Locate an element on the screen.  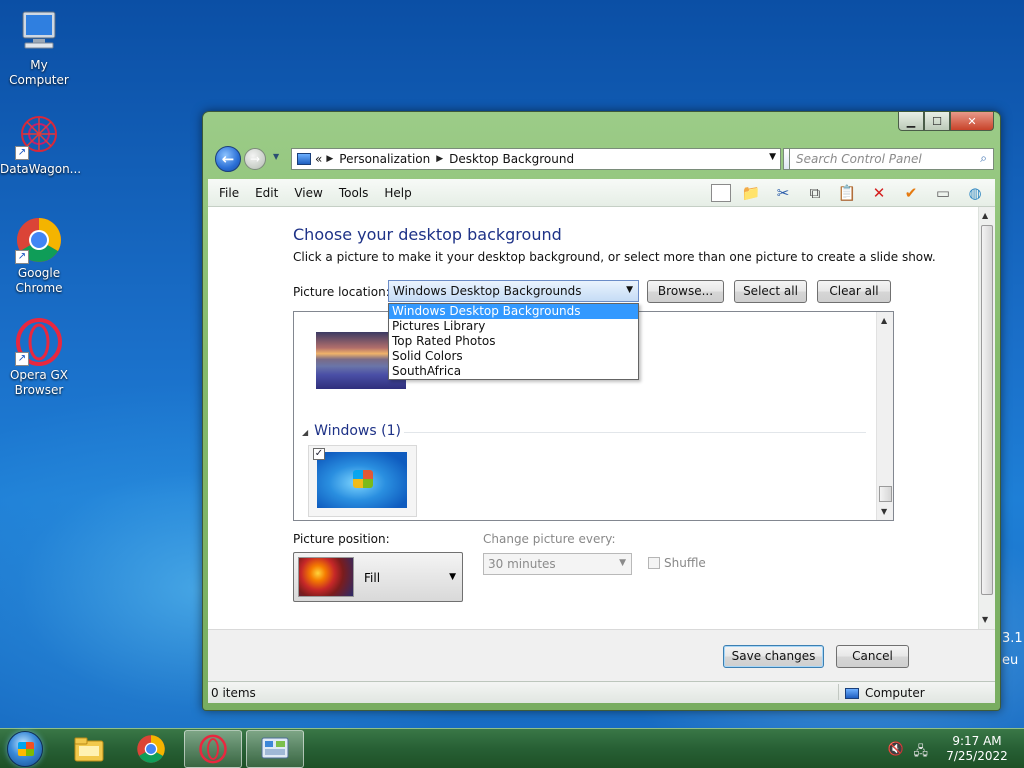
maximize-button: ☐ is located at coordinates (937, 121).